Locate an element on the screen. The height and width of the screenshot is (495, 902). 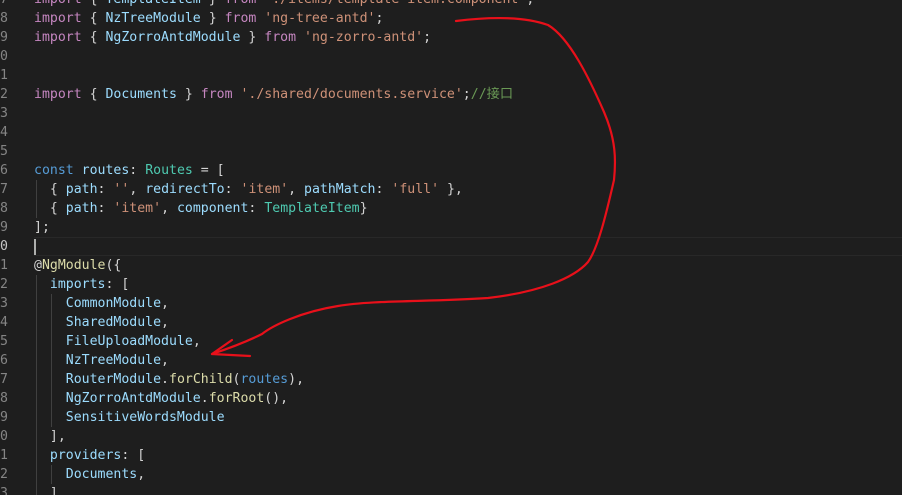
line-content: RouterModule.forChild(routes), is located at coordinates (169, 379).